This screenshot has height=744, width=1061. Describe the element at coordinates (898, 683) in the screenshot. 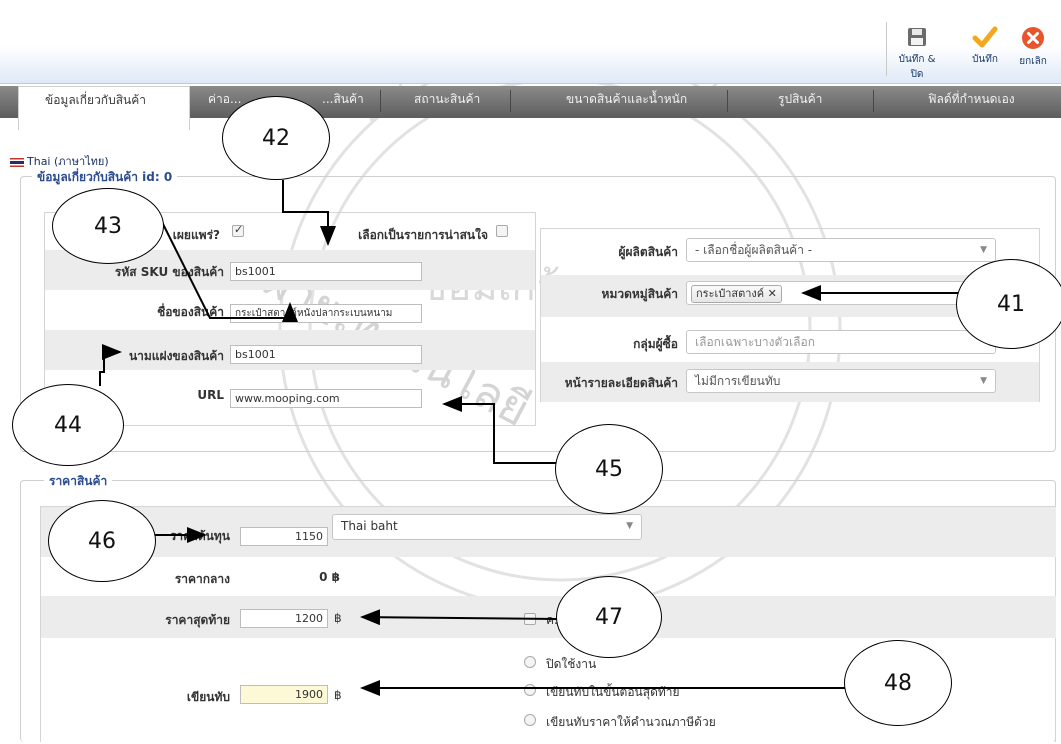

I see `callout-48: 48` at that location.